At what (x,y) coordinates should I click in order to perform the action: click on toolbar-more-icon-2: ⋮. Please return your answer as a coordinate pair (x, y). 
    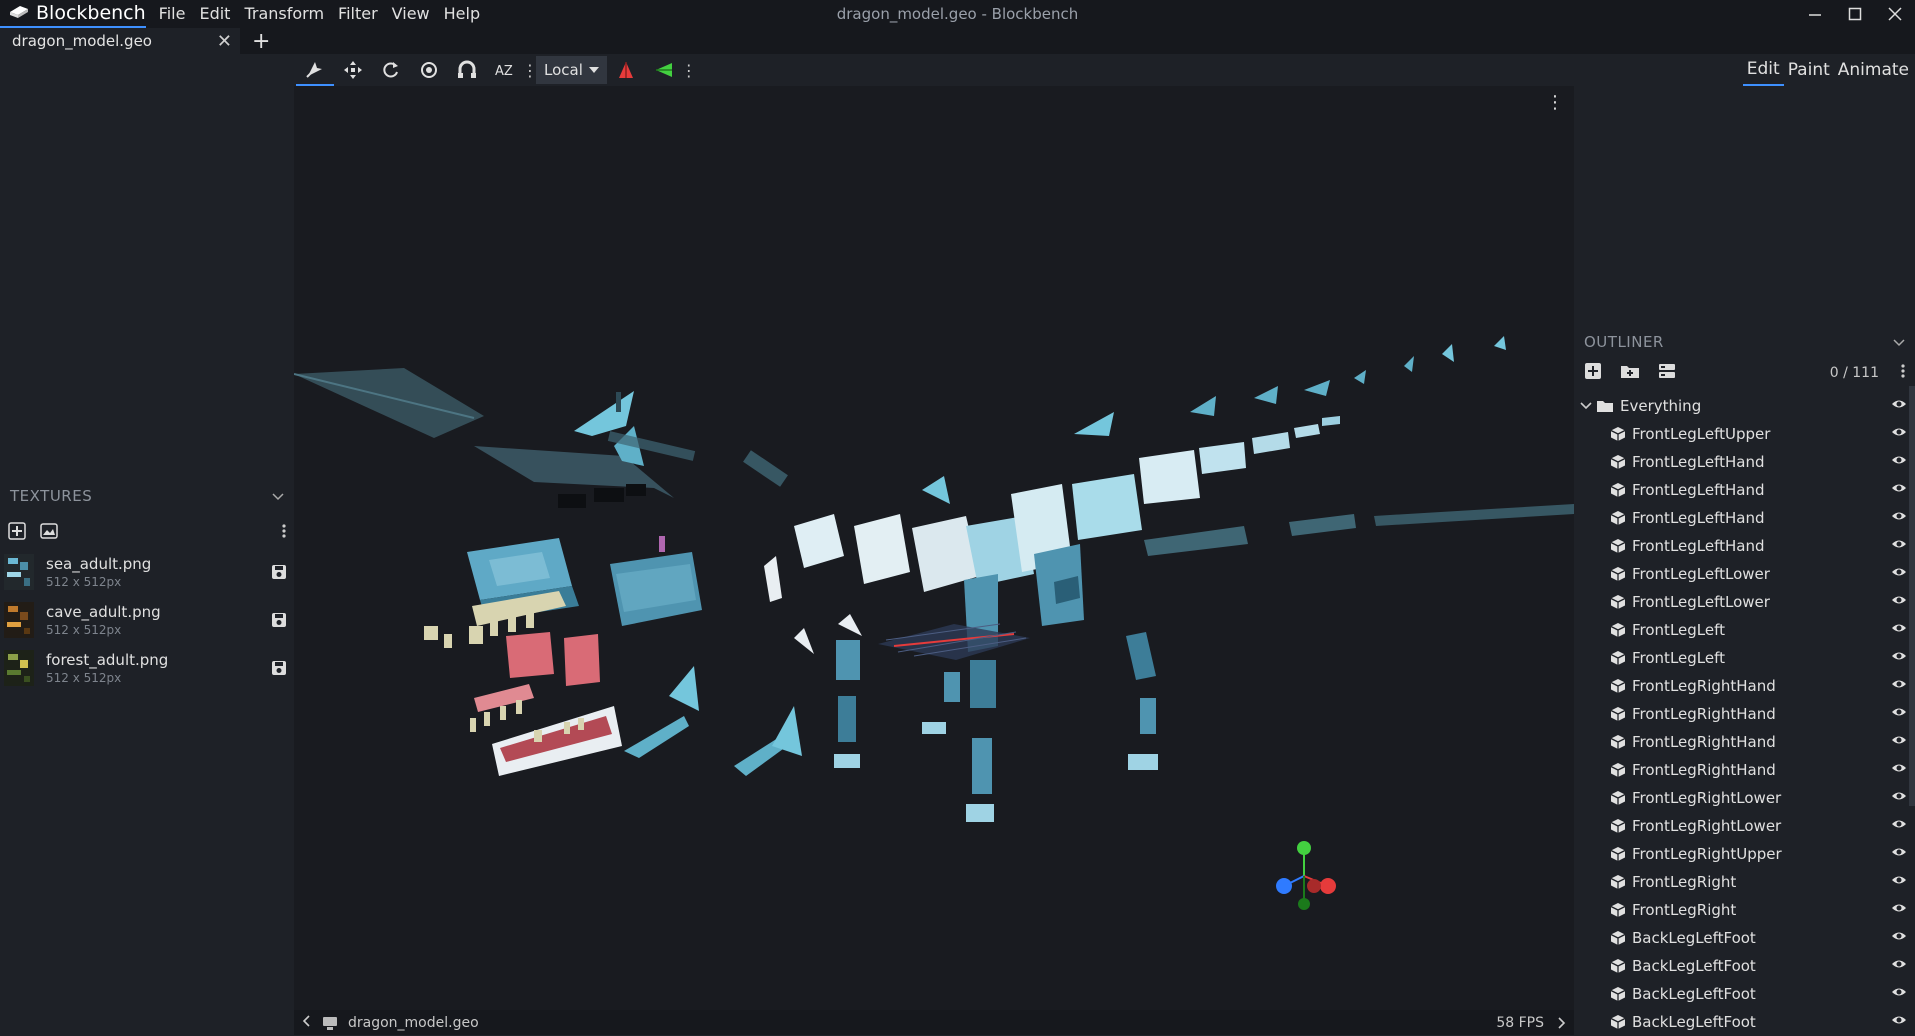
    Looking at the image, I should click on (689, 70).